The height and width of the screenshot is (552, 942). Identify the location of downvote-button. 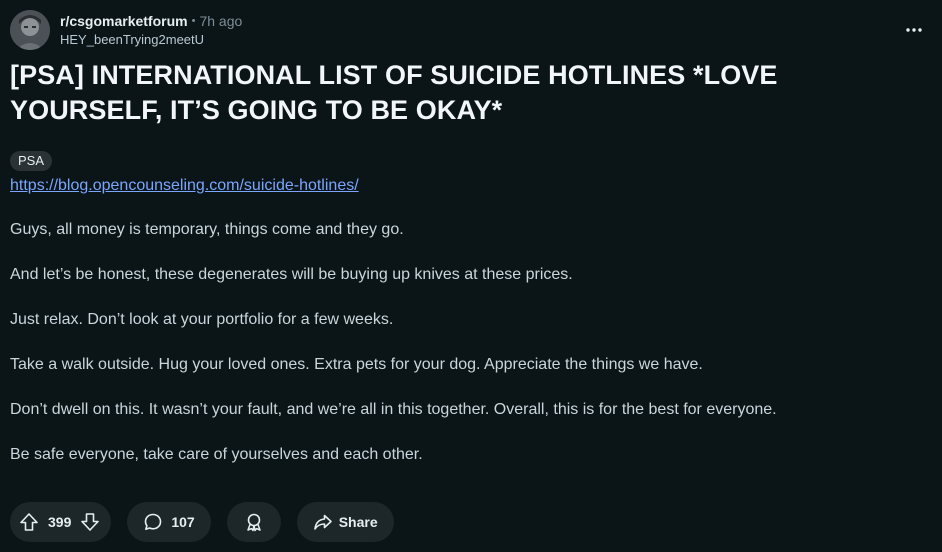
(90, 522).